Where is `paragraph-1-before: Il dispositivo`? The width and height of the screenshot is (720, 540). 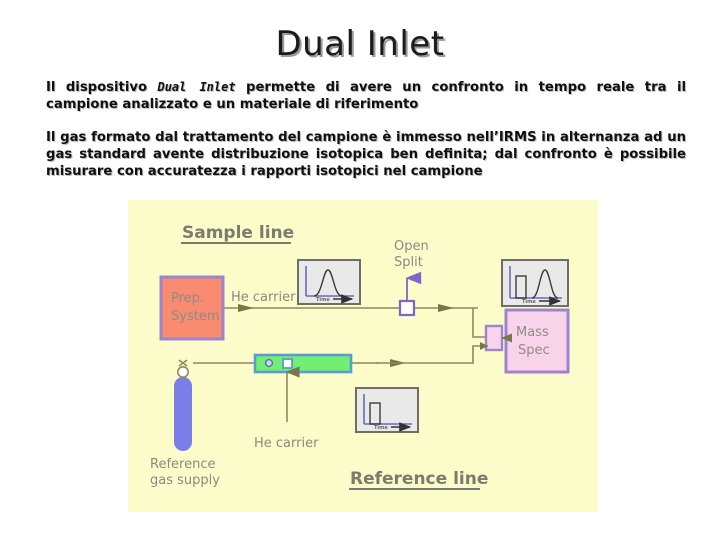 paragraph-1-before: Il dispositivo is located at coordinates (102, 87).